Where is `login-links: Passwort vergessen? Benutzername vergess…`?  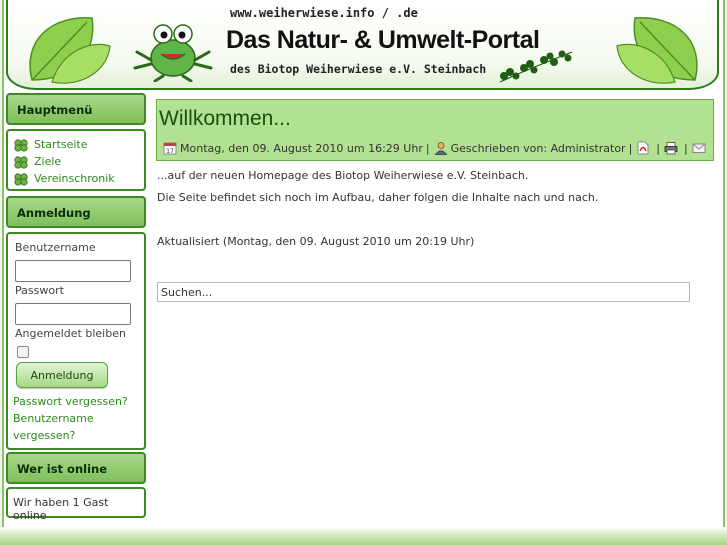
login-links: Passwort vergessen? Benutzername vergess… is located at coordinates (78, 418).